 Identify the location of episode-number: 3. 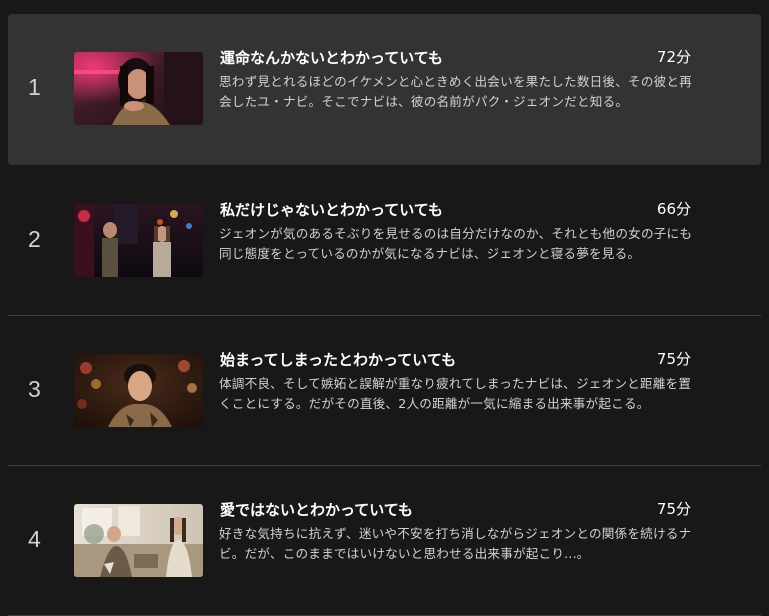
(34, 389).